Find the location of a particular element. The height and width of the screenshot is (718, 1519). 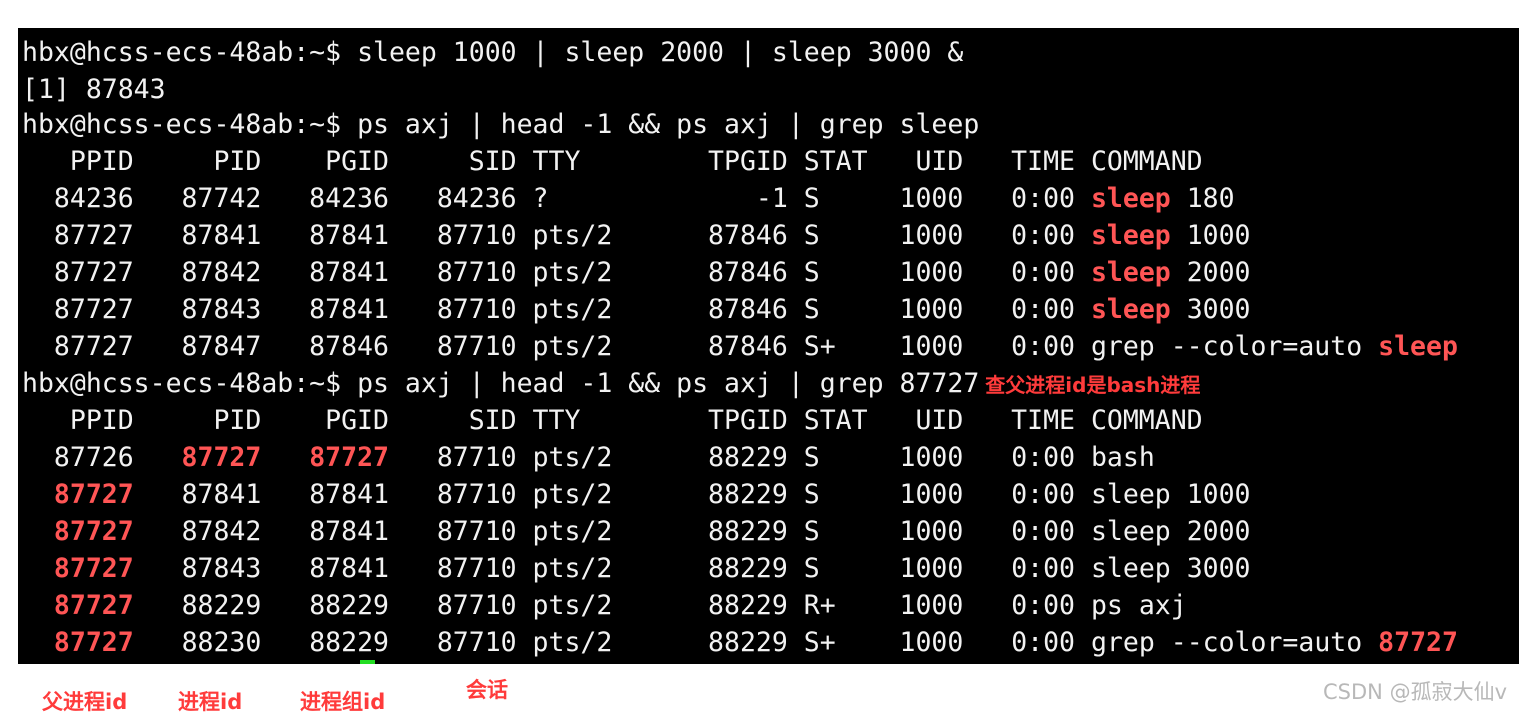

ppid-cell: 87726 is located at coordinates (102, 457).